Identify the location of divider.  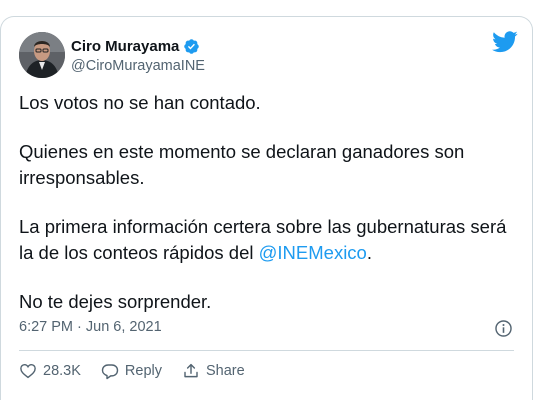
(266, 350).